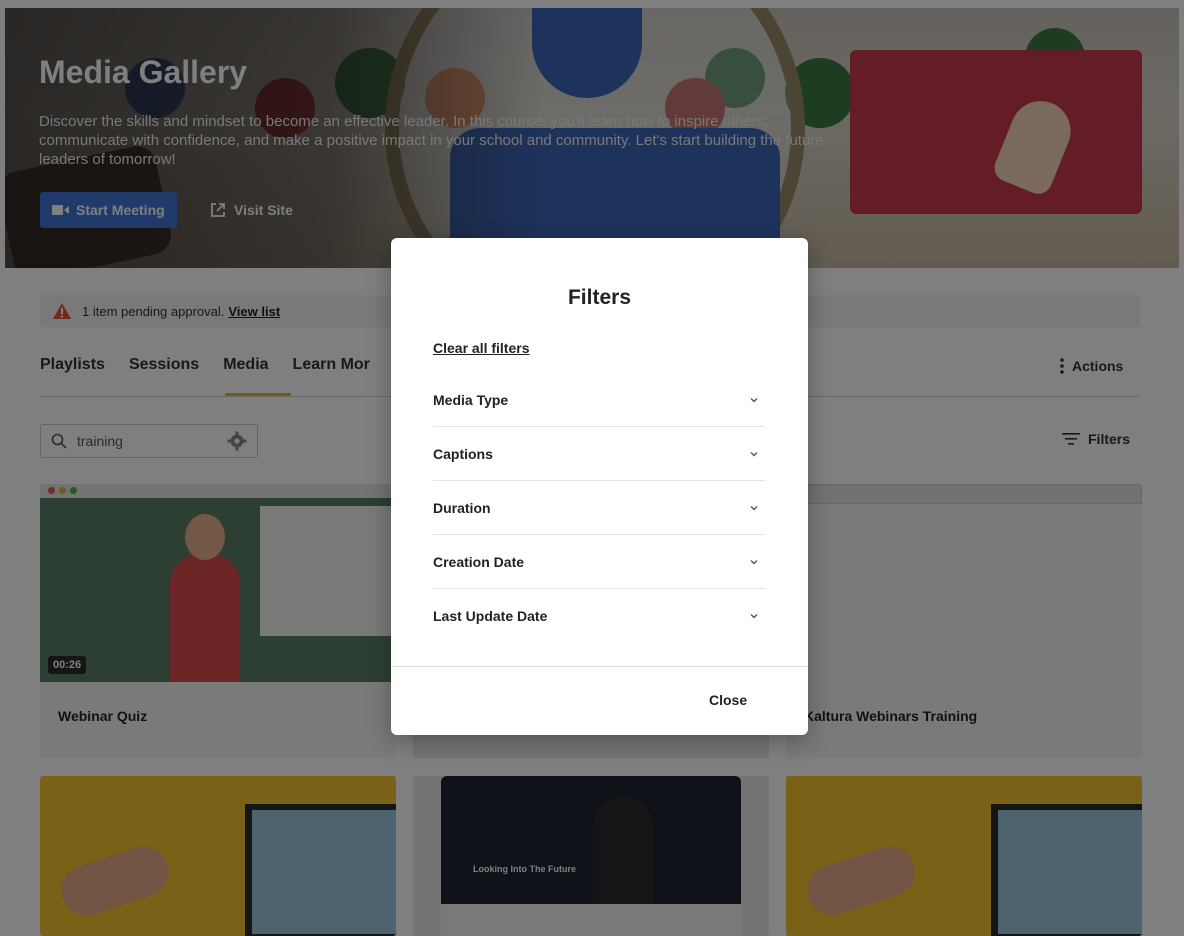 This screenshot has width=1184, height=936. Describe the element at coordinates (471, 399) in the screenshot. I see `filter-label: Media Type` at that location.